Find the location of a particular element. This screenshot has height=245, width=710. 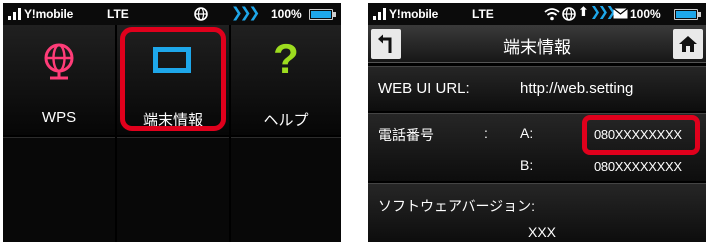

line-b-label: B: is located at coordinates (527, 165).